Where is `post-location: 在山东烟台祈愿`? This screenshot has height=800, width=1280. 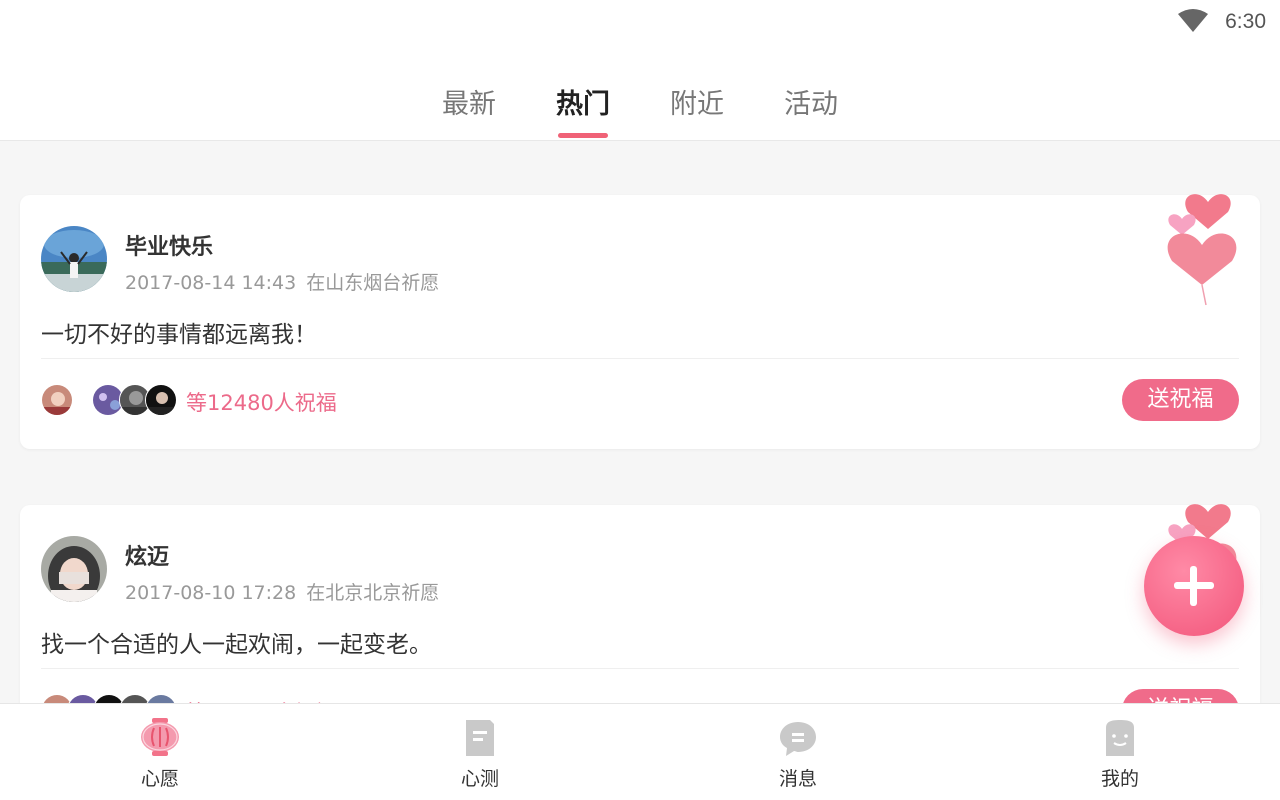
post-location: 在山东烟台祈愿 is located at coordinates (373, 283).